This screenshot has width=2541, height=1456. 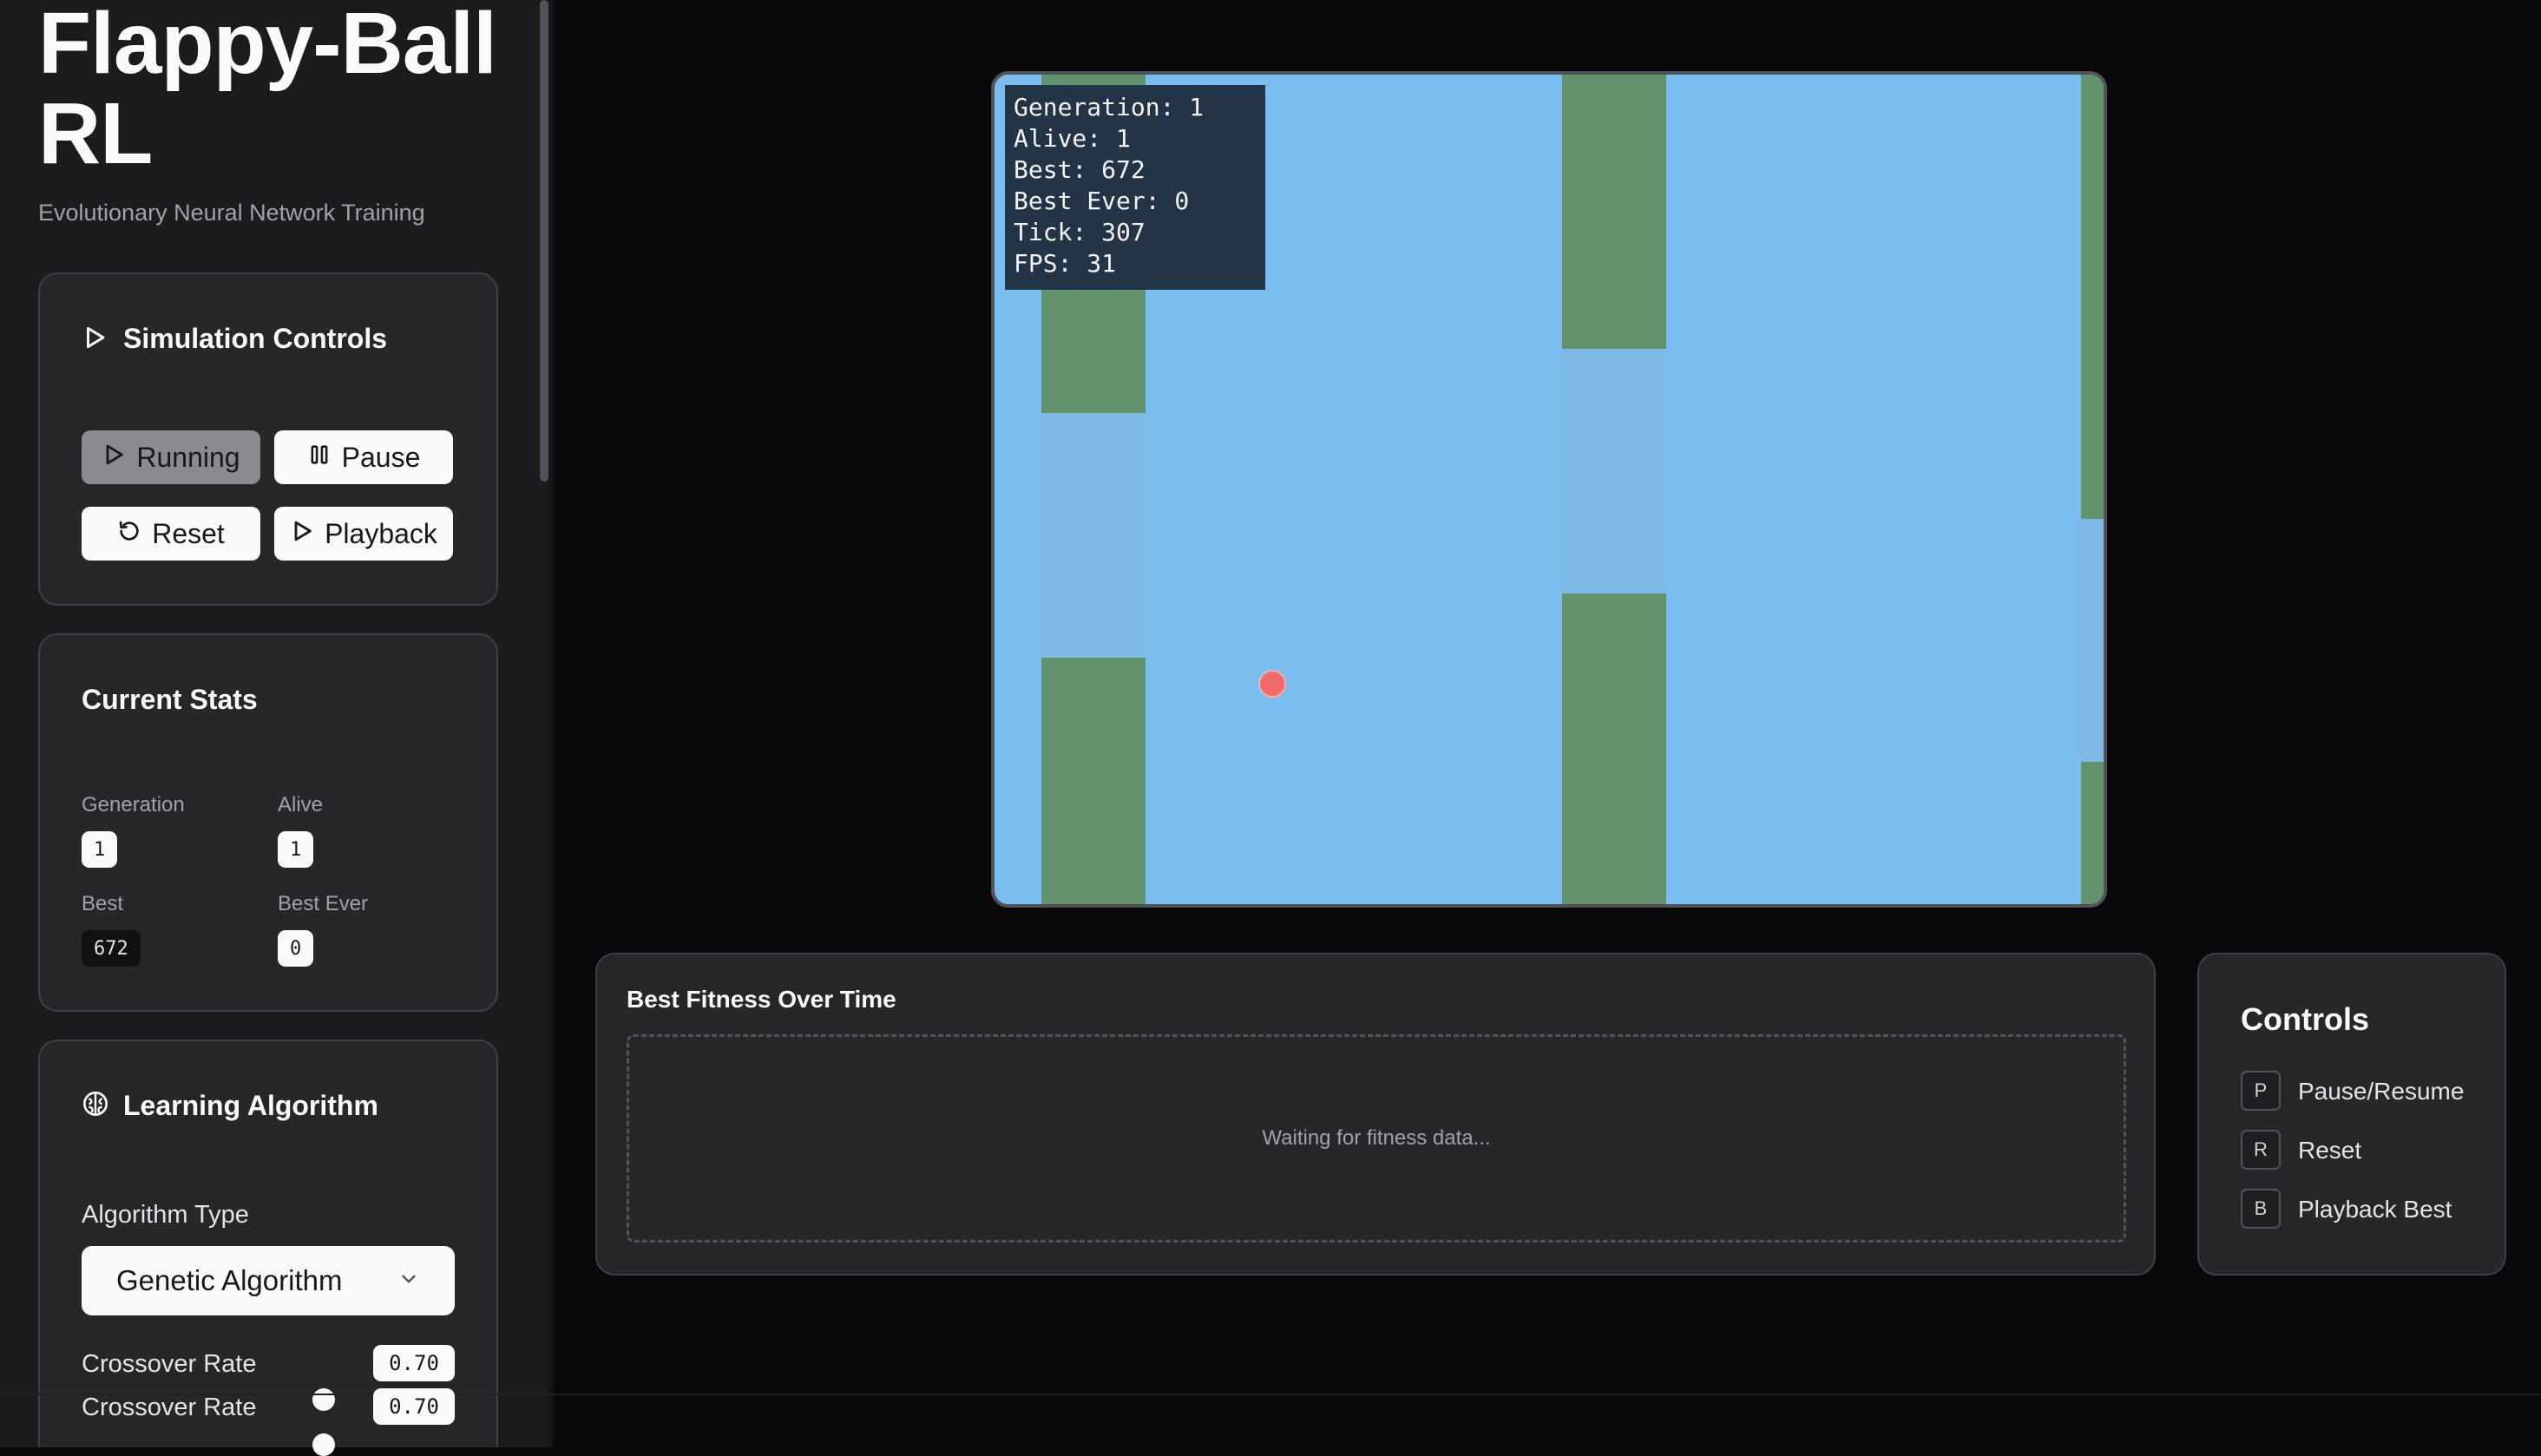 What do you see at coordinates (231, 213) in the screenshot?
I see `app-subtitle: Evolutionary Neural Network Training` at bounding box center [231, 213].